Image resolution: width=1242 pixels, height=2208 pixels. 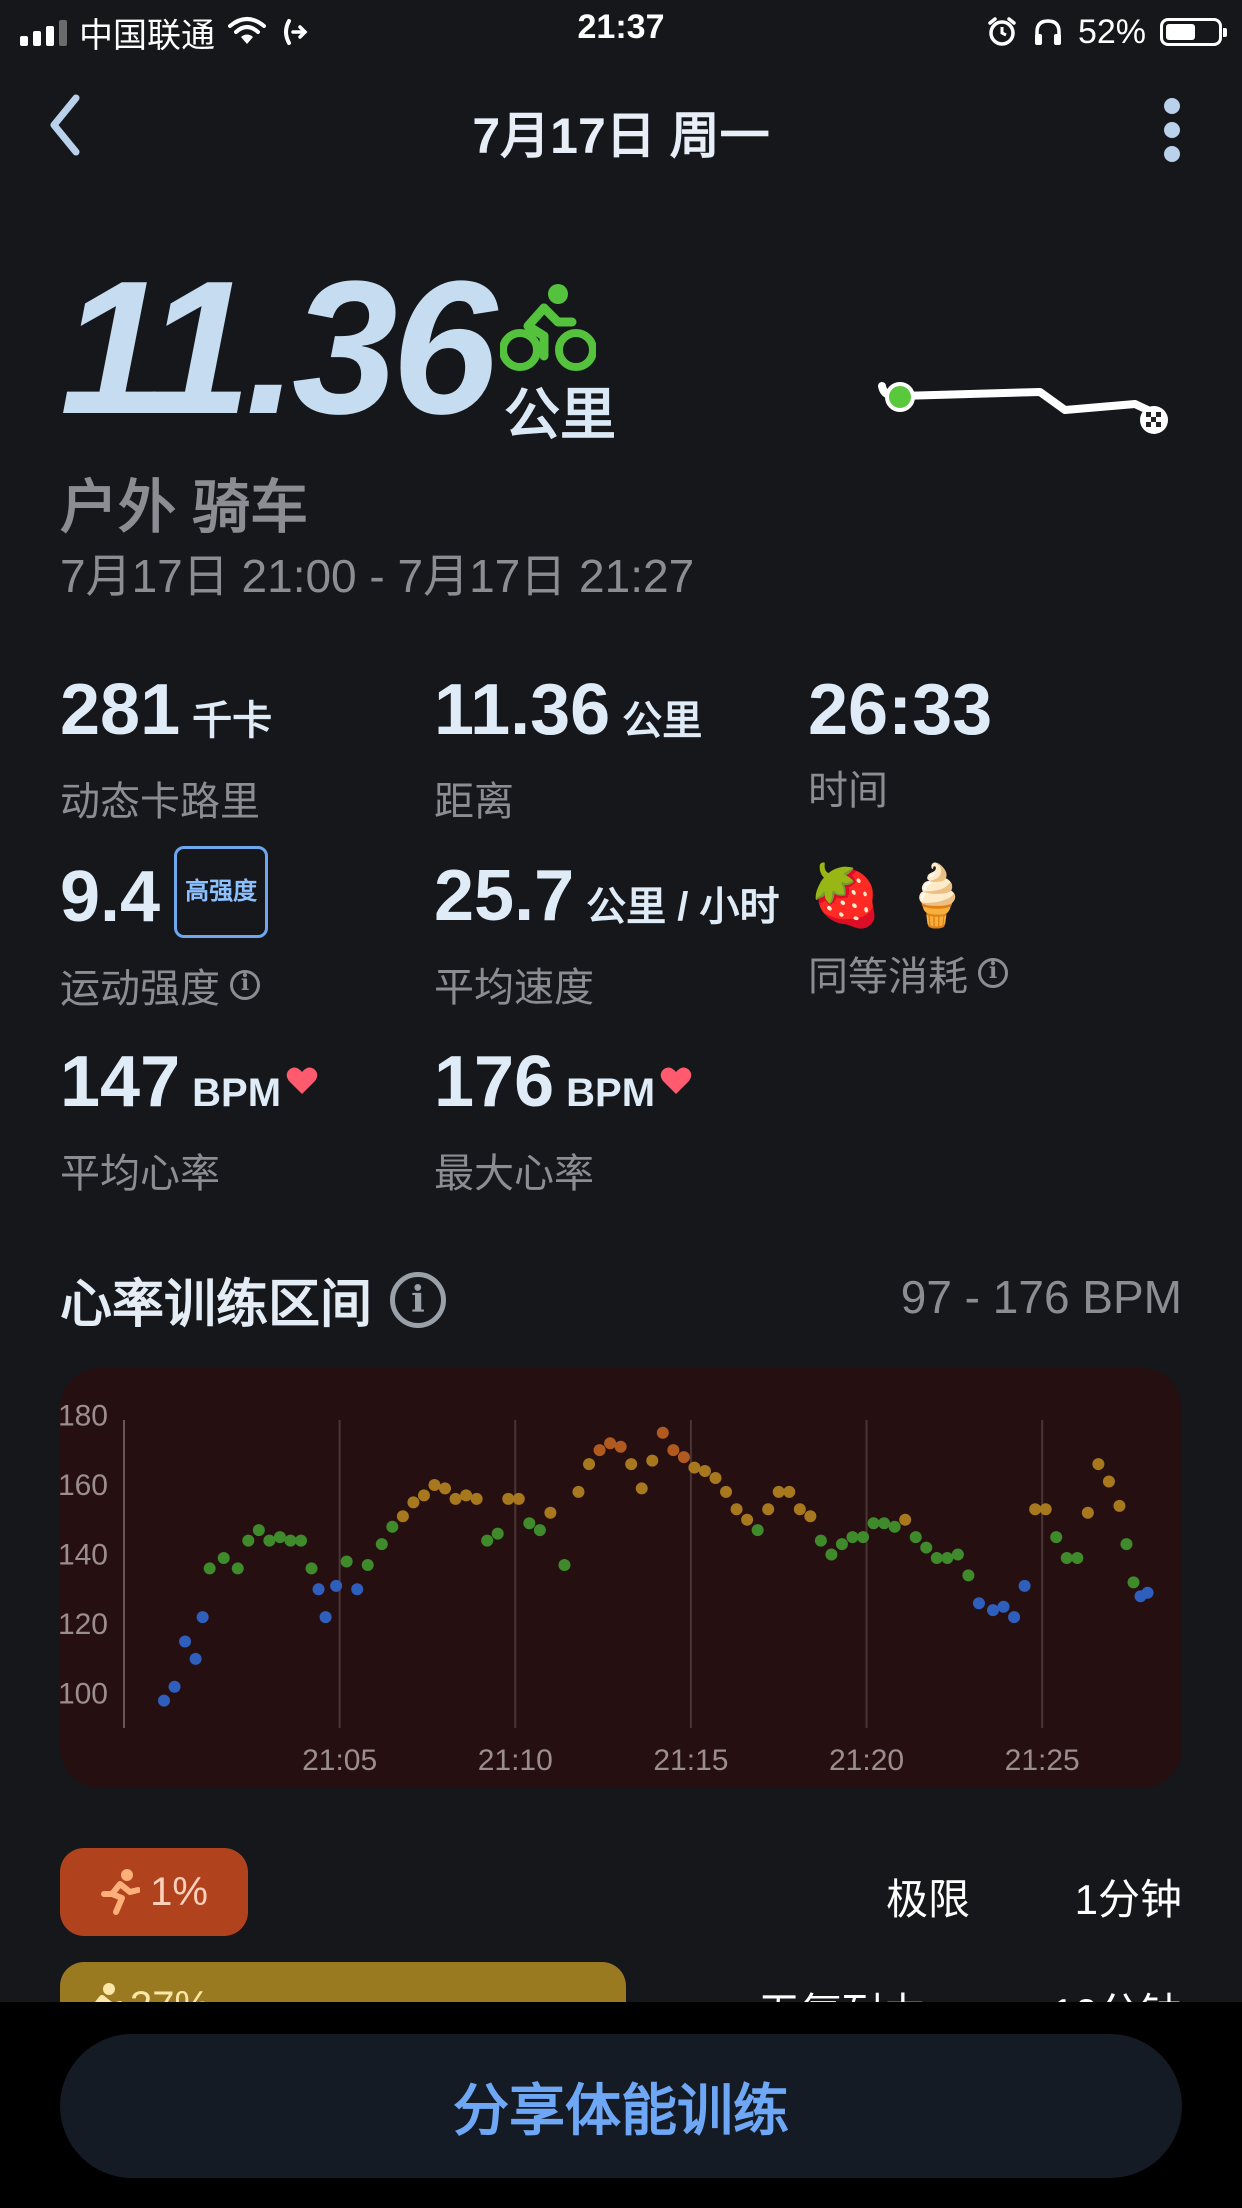 I want to click on metric-value: 25.7, so click(x=504, y=896).